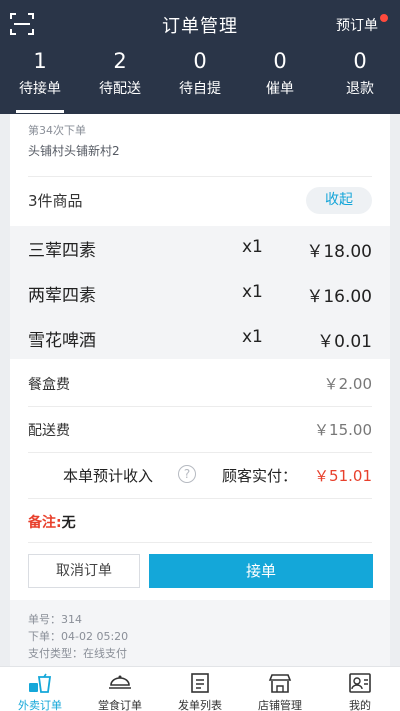  What do you see at coordinates (200, 429) in the screenshot?
I see `delivery-fee-row: 配送费 ￥15.00` at bounding box center [200, 429].